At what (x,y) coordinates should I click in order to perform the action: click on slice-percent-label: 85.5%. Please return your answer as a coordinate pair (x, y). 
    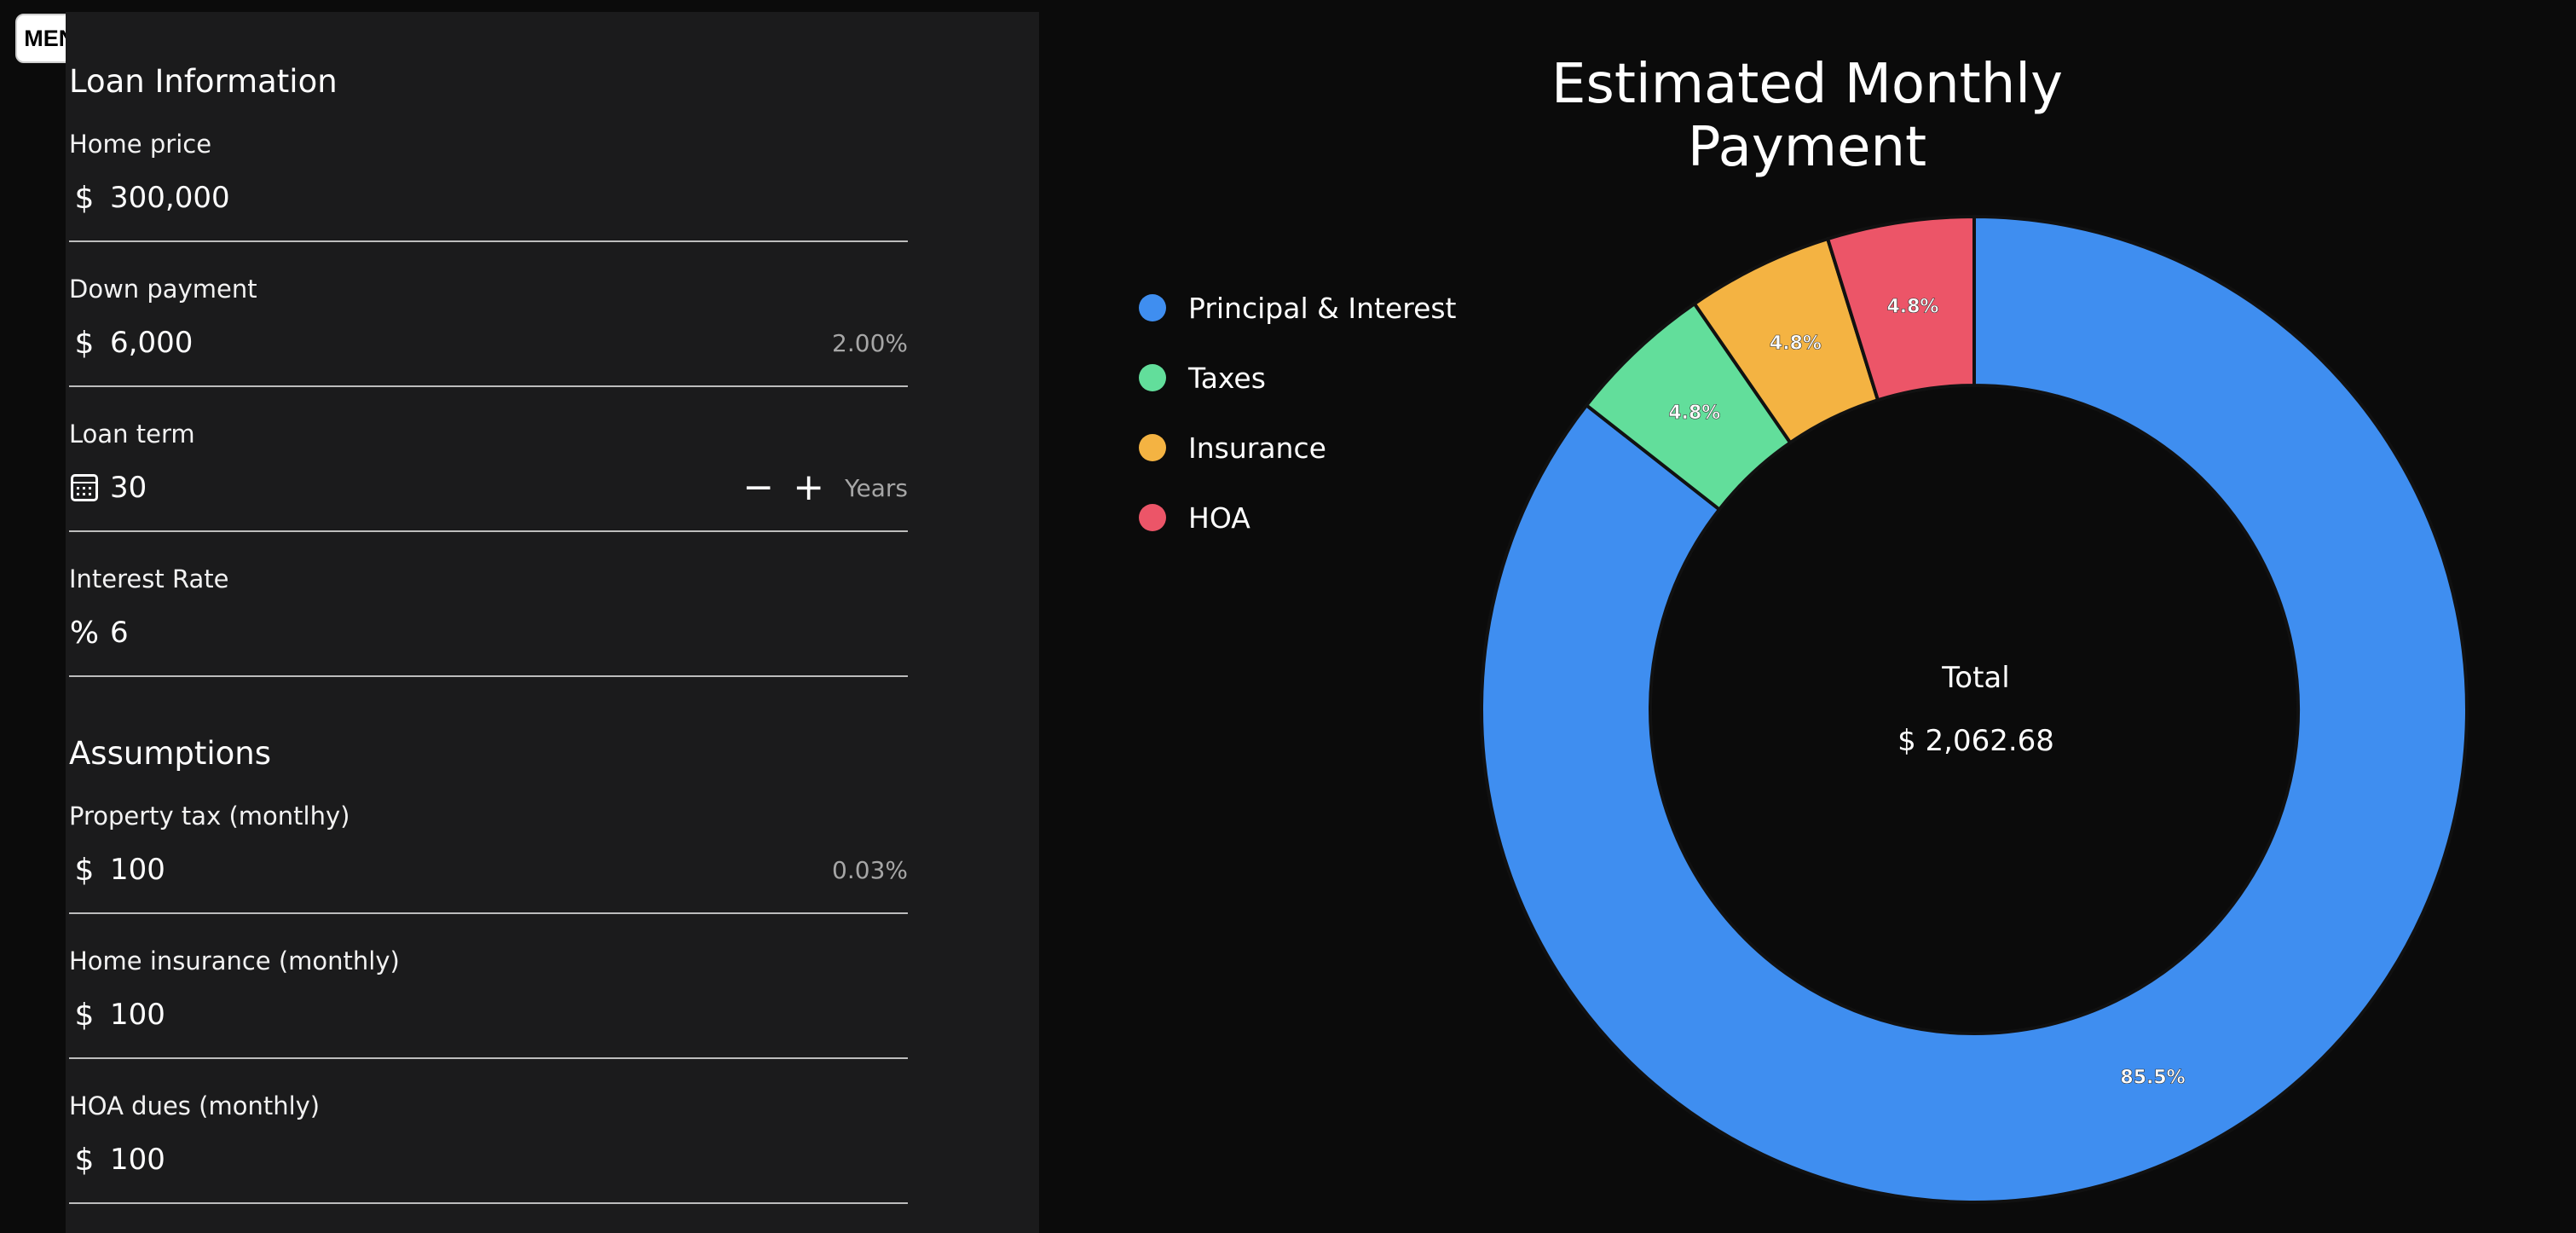
    Looking at the image, I should click on (2152, 1078).